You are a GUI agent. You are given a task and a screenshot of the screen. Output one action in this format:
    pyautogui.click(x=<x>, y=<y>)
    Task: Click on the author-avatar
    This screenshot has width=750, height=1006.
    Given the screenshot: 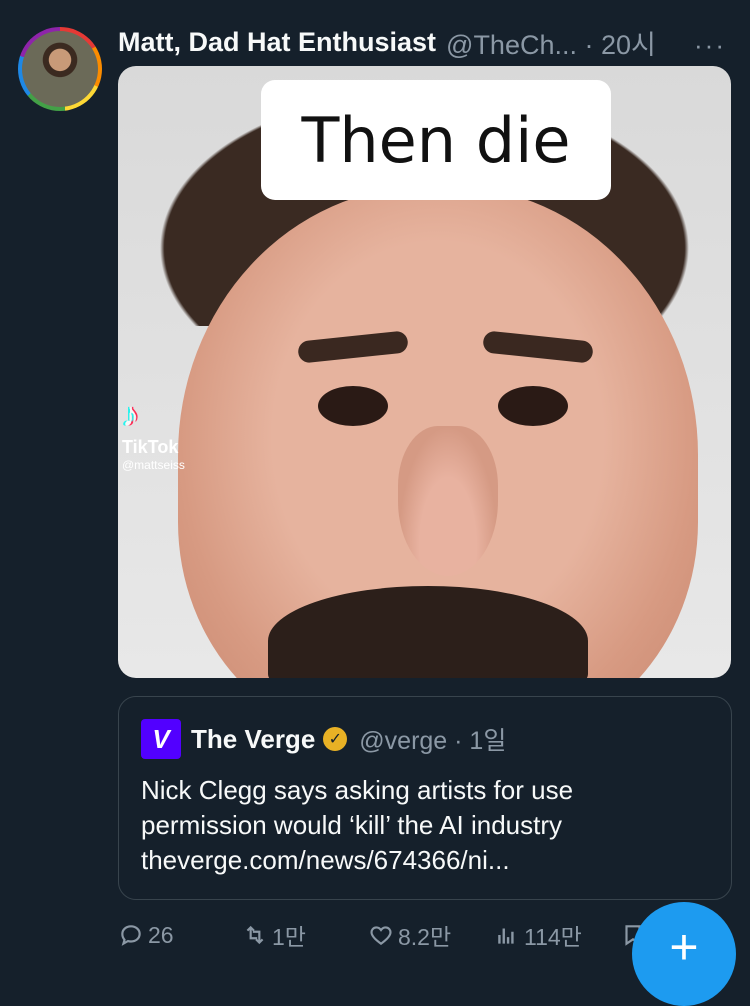 What is the action you would take?
    pyautogui.click(x=60, y=69)
    